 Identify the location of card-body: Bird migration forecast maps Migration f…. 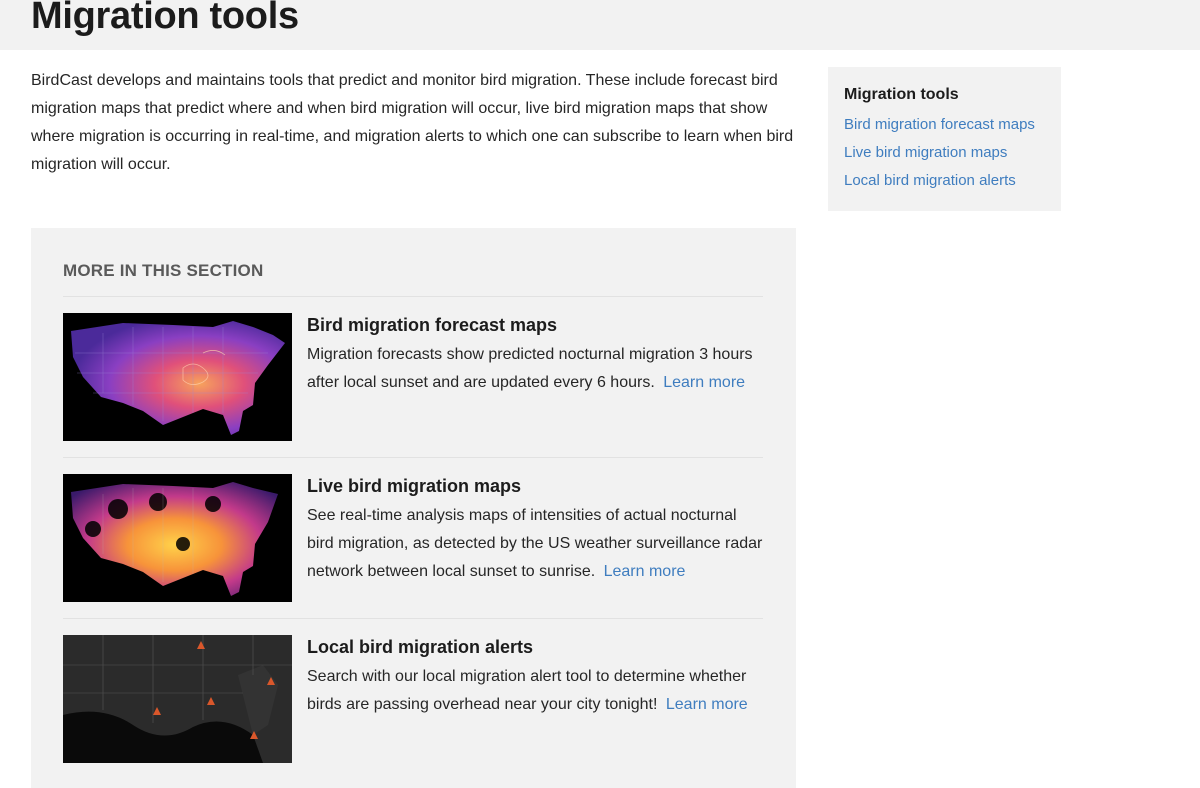
(535, 355).